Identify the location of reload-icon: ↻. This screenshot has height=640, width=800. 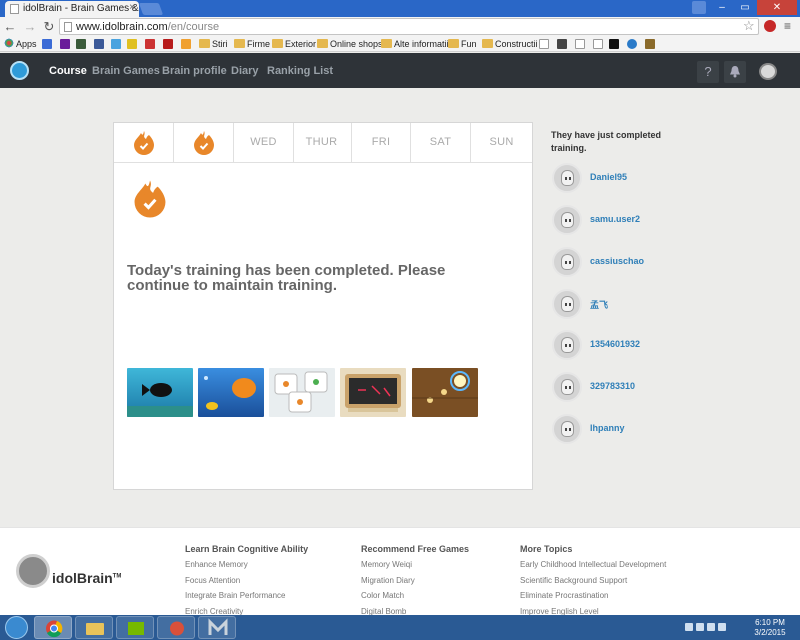
(49, 27).